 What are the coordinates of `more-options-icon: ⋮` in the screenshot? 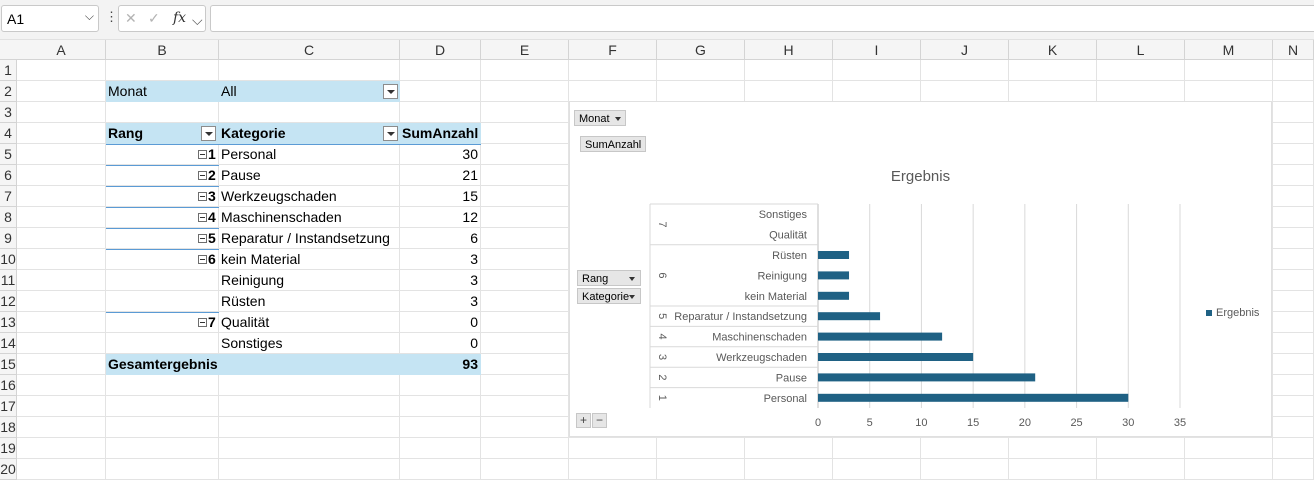 It's located at (111, 17).